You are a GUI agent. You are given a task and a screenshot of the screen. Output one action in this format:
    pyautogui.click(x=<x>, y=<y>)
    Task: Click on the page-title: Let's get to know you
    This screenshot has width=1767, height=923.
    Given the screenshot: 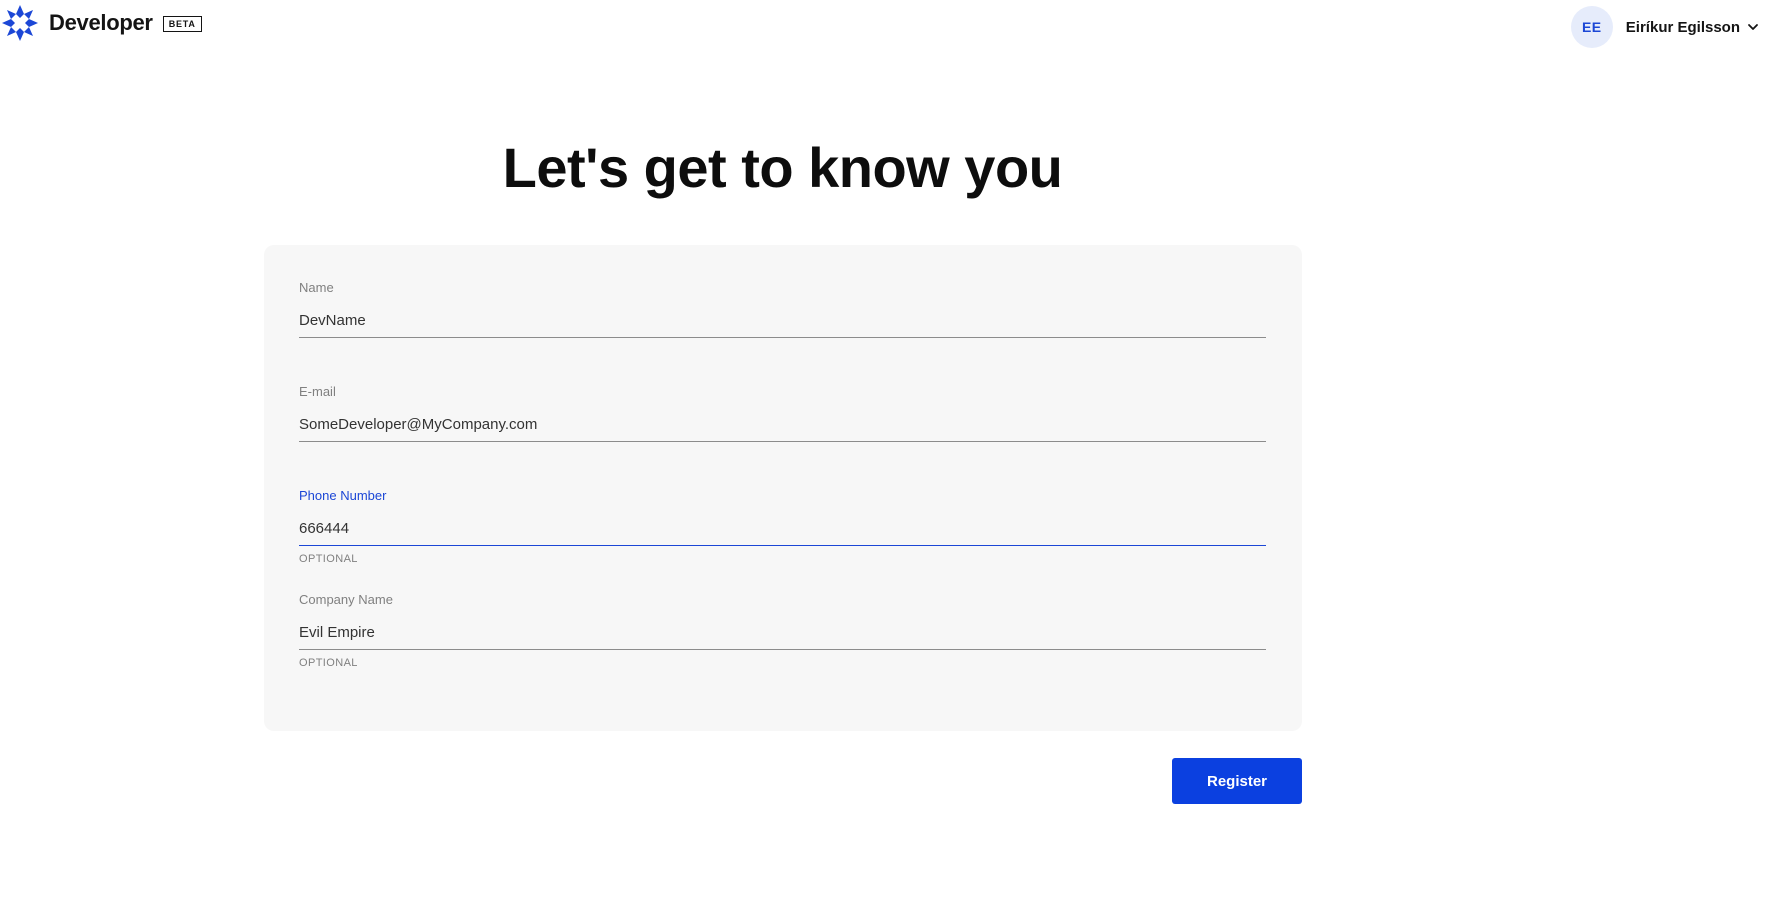 What is the action you would take?
    pyautogui.click(x=782, y=167)
    